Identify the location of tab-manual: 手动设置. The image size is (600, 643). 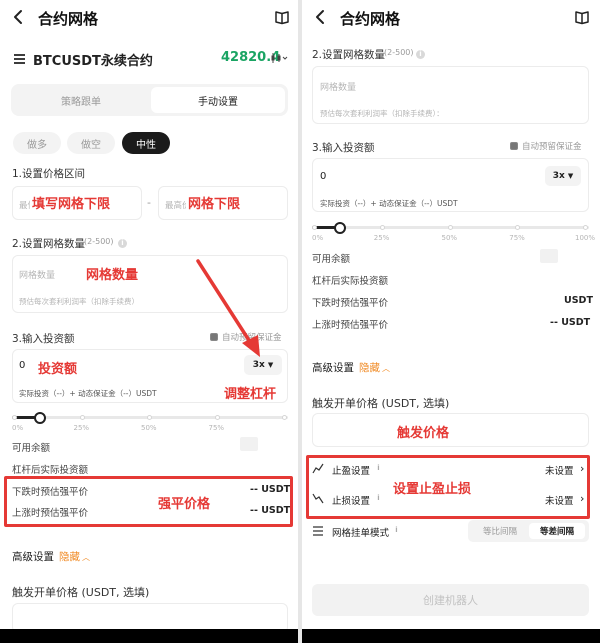
(218, 100).